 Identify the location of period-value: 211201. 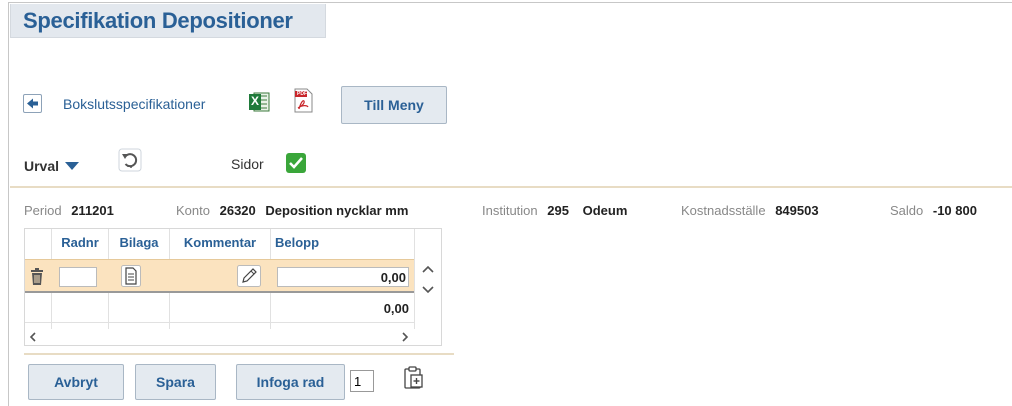
(92, 210).